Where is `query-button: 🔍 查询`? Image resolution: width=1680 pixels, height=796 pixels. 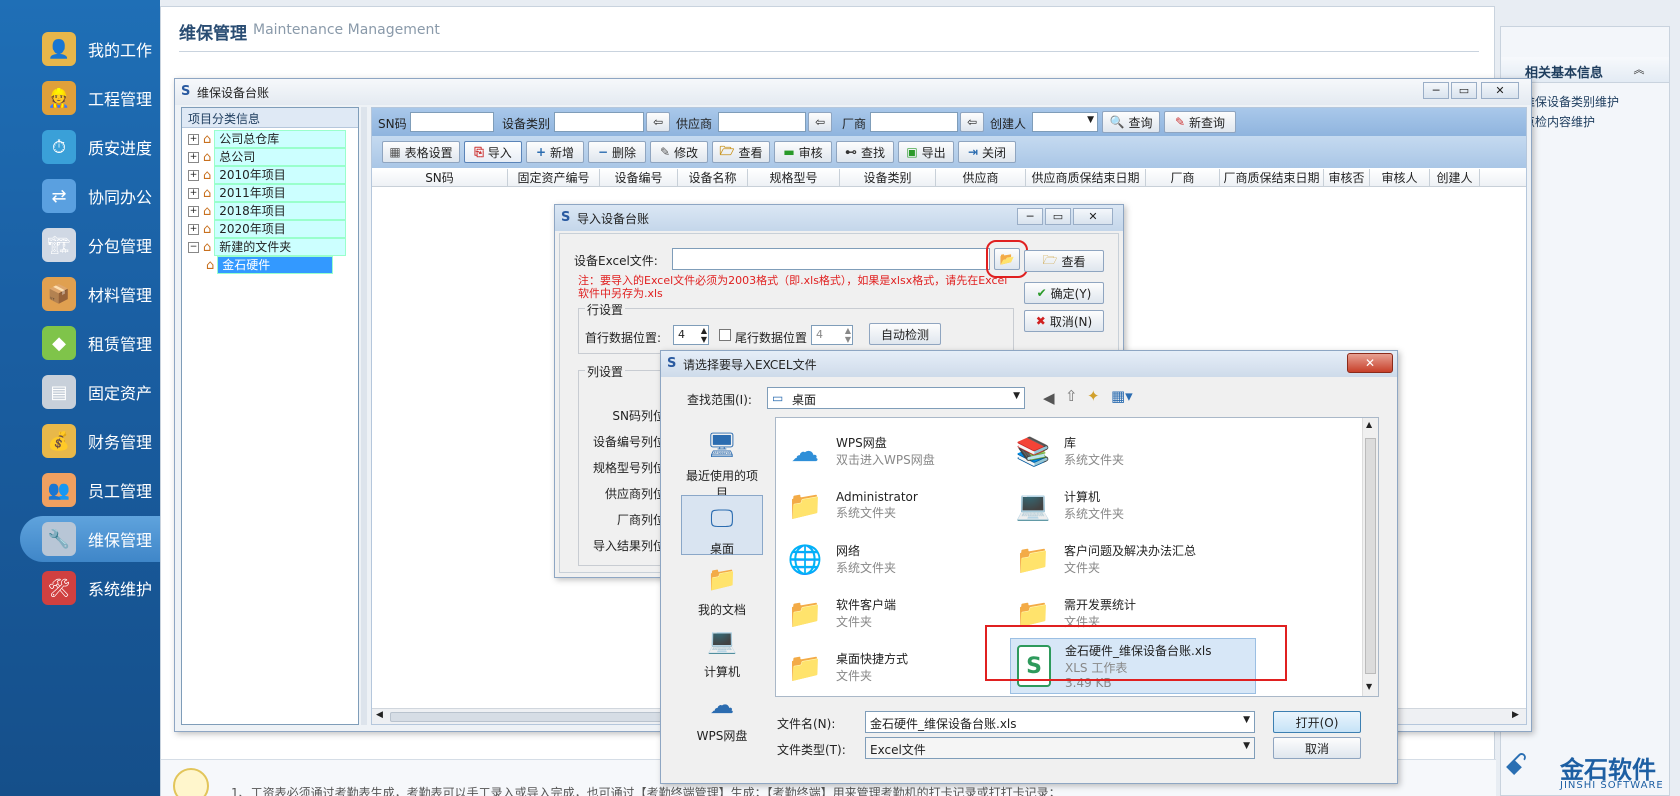
query-button: 🔍 查询 is located at coordinates (1131, 122).